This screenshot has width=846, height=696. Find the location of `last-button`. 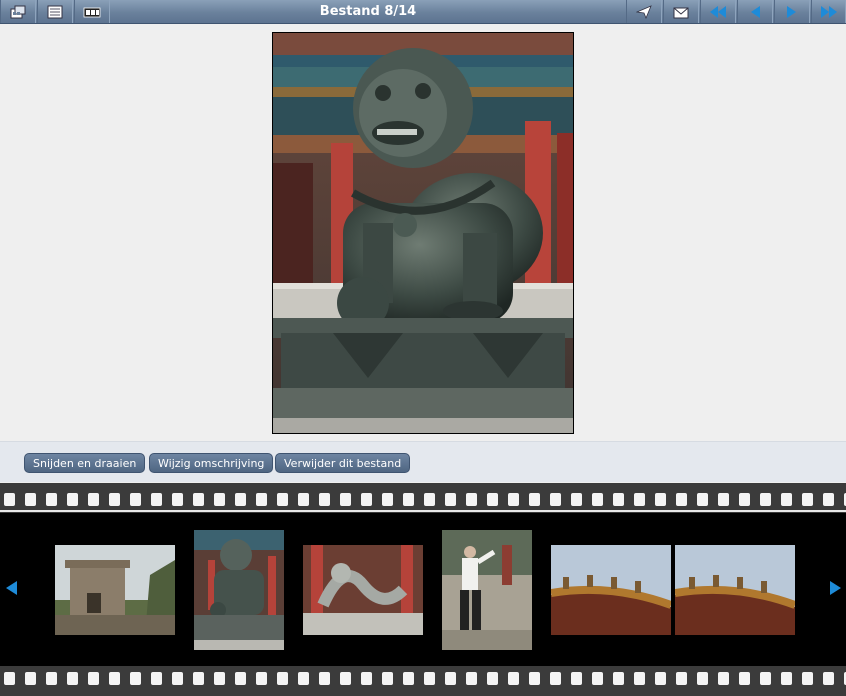

last-button is located at coordinates (828, 11).